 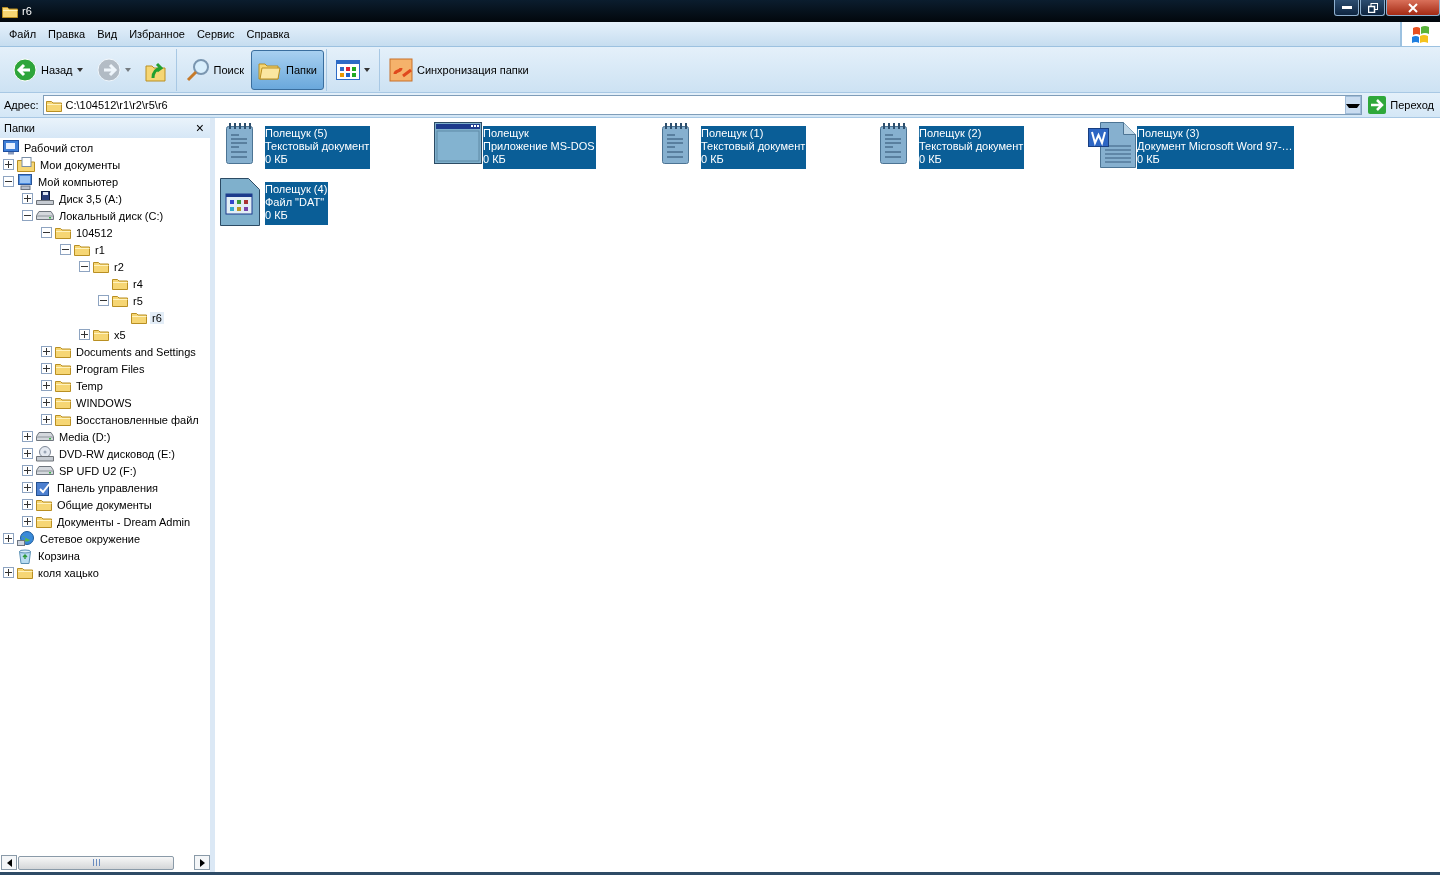 I want to click on sync-button: Синхронизация папки, so click(x=458, y=69).